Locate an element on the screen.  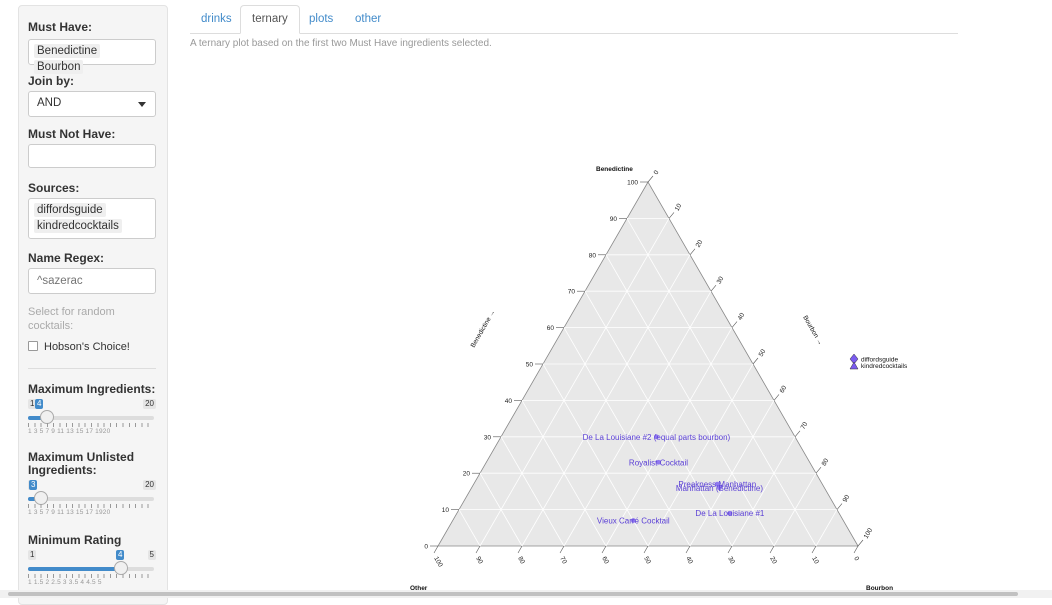
scrollbar-thumb is located at coordinates (513, 594).